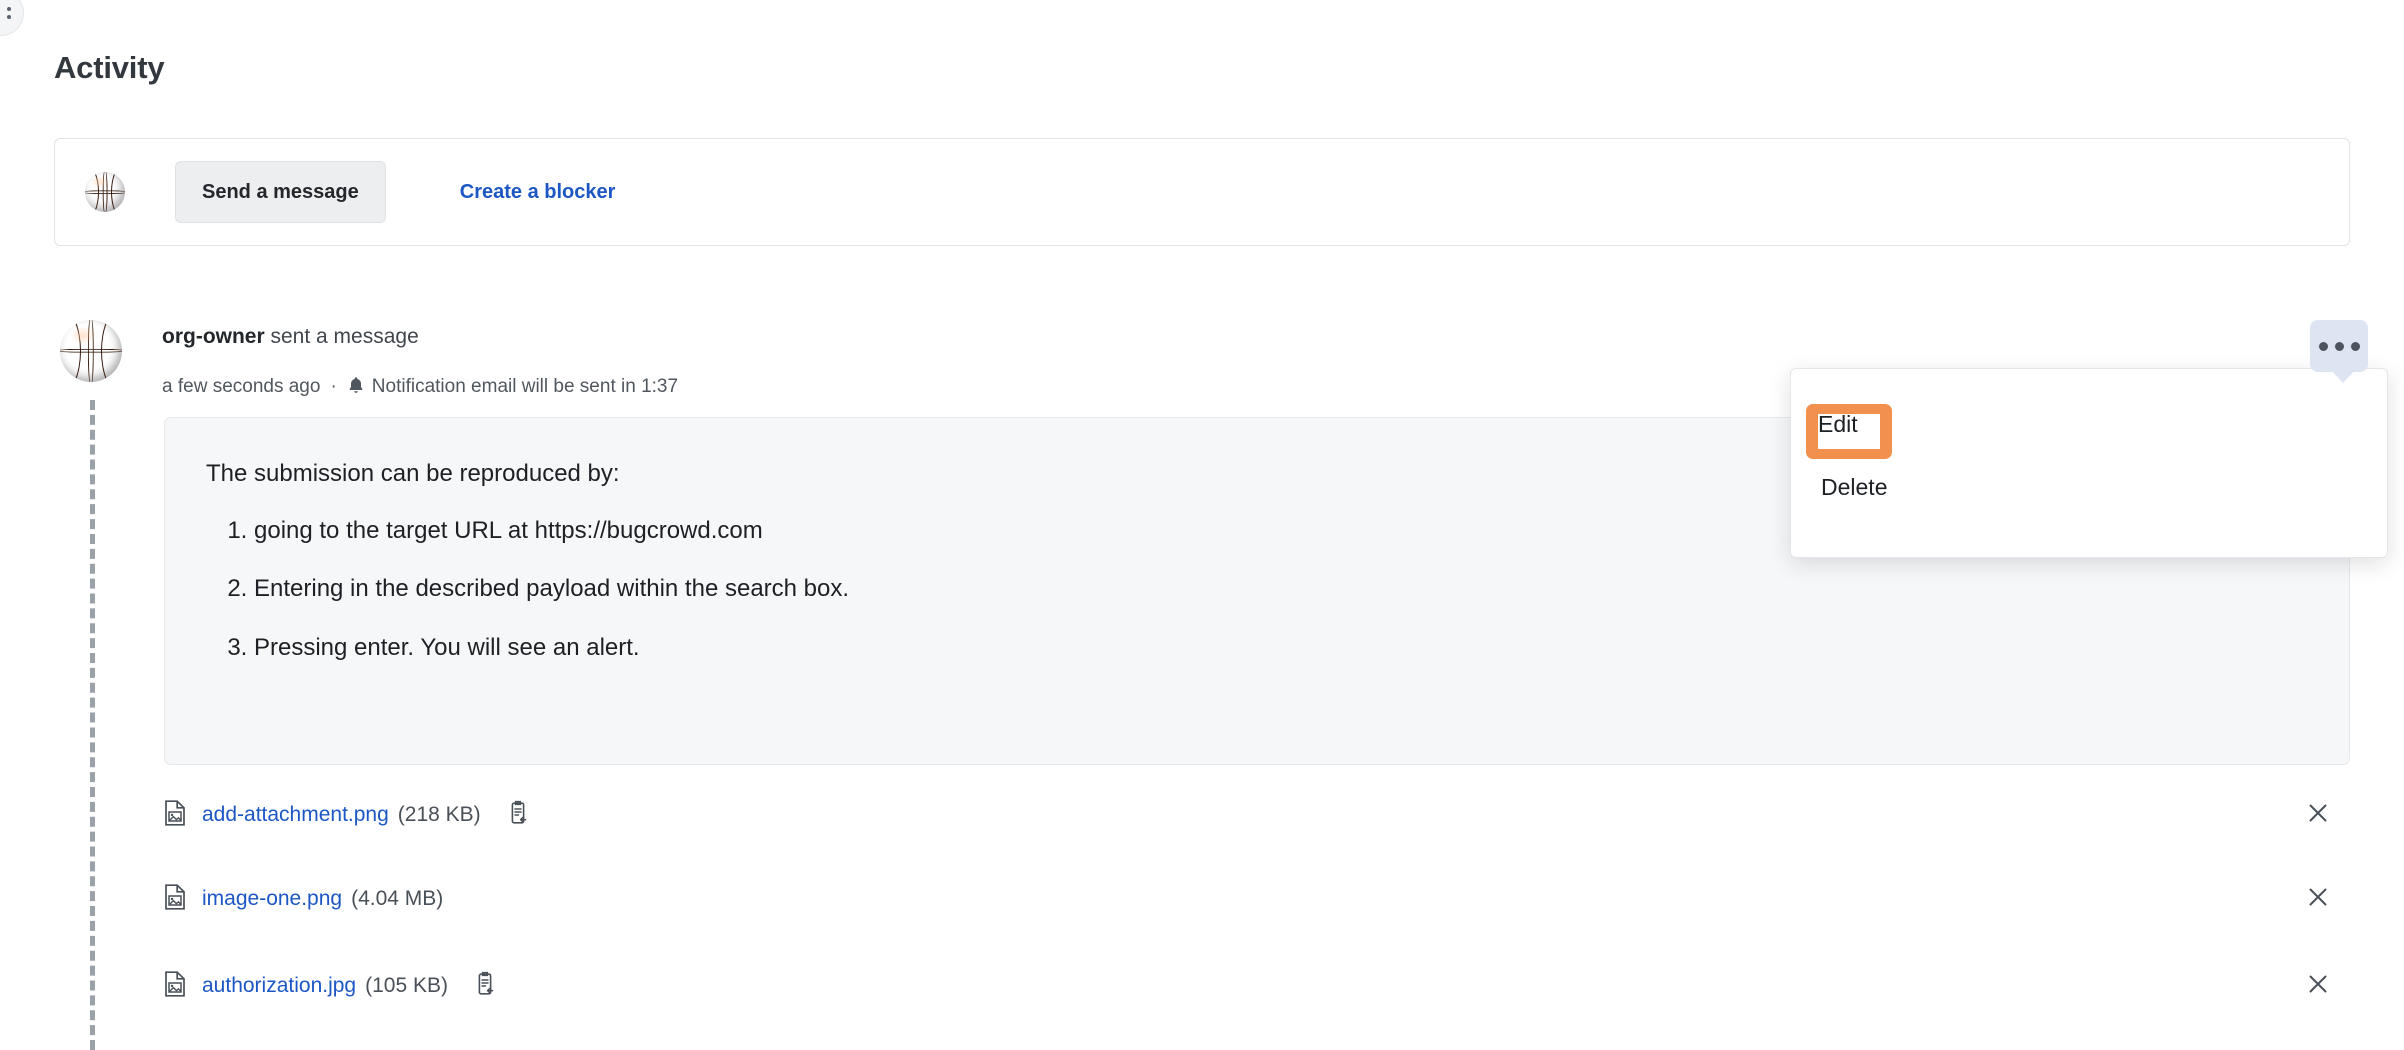 This screenshot has width=2404, height=1050. I want to click on message-author: org-owner, so click(213, 336).